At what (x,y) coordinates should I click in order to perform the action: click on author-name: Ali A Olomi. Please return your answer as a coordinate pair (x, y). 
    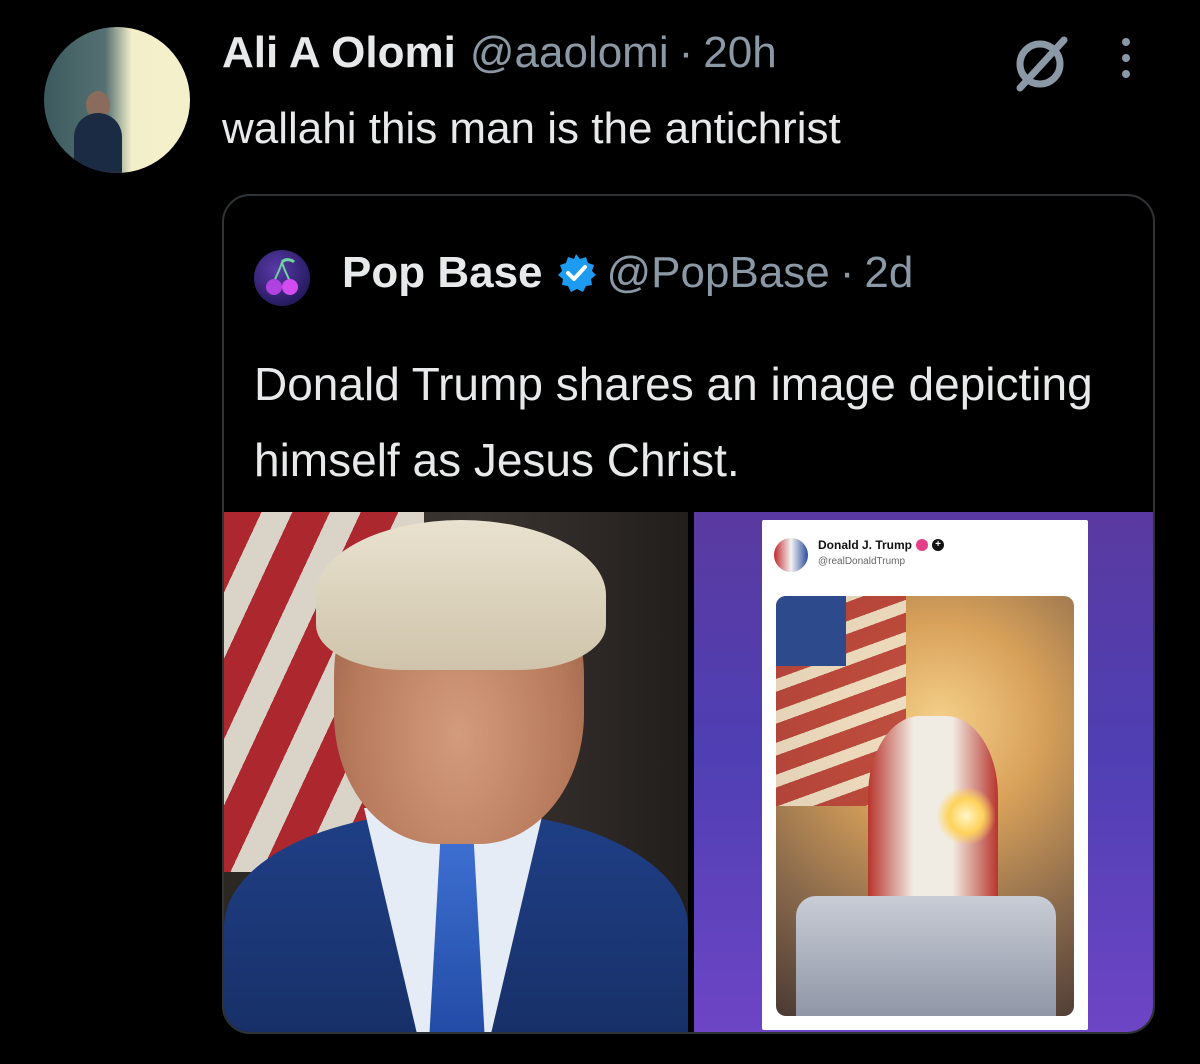
    Looking at the image, I should click on (339, 53).